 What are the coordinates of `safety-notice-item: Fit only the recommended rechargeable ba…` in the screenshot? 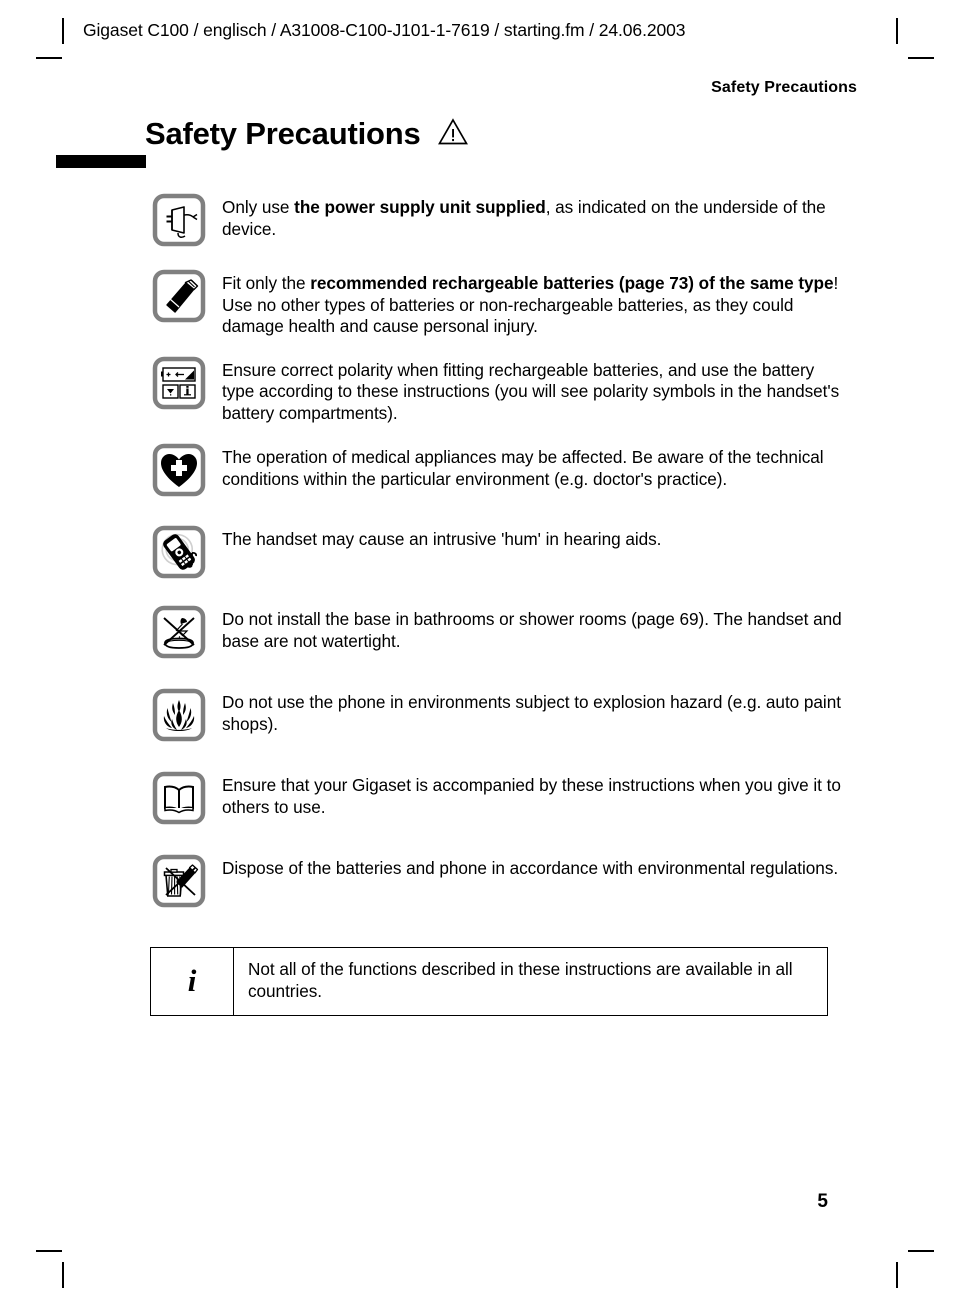 It's located at (497, 303).